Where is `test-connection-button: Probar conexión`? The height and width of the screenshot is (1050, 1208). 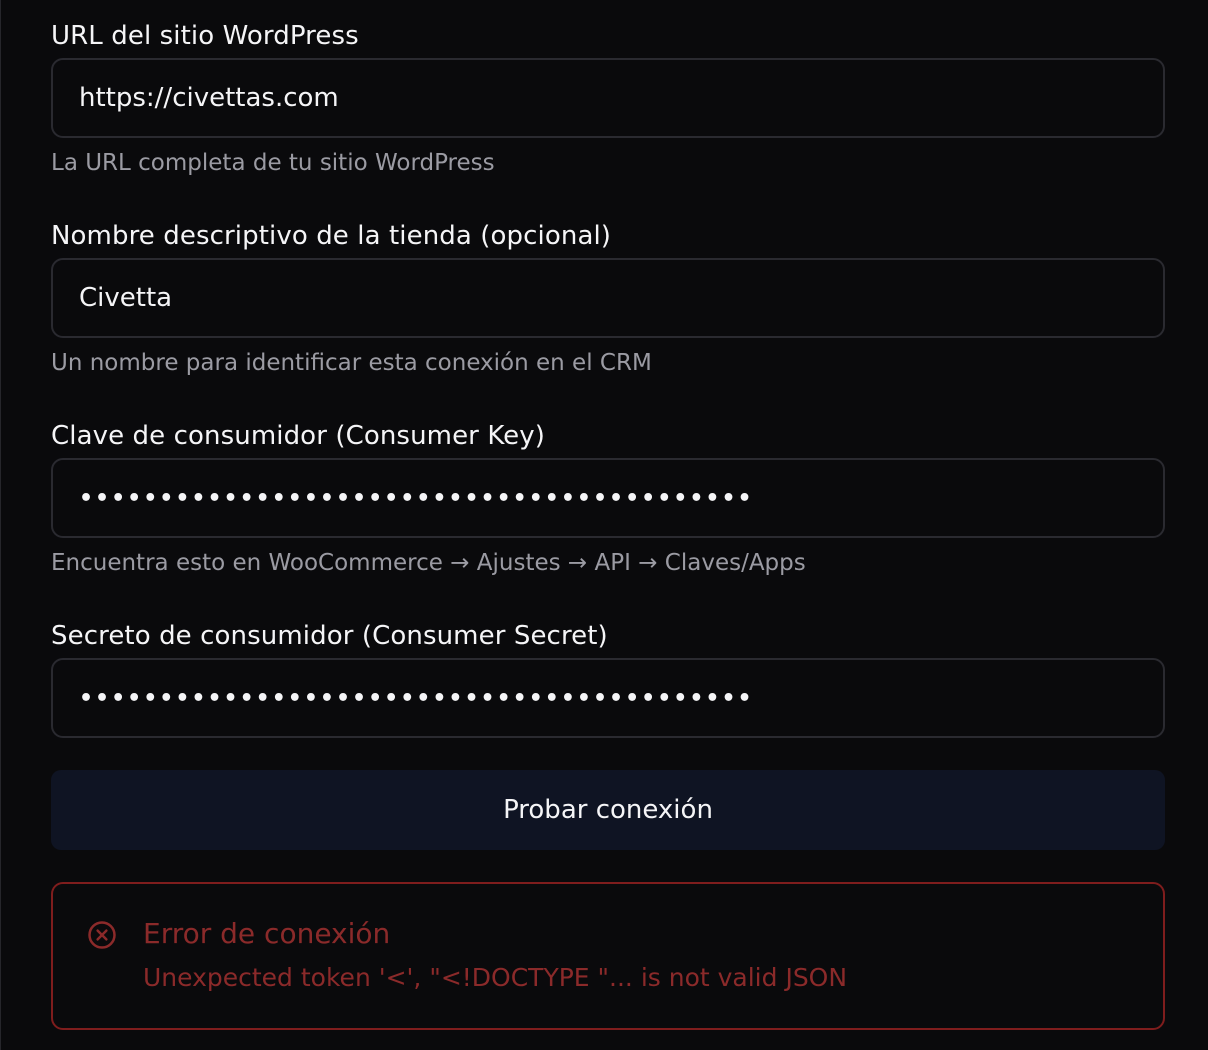
test-connection-button: Probar conexión is located at coordinates (608, 810).